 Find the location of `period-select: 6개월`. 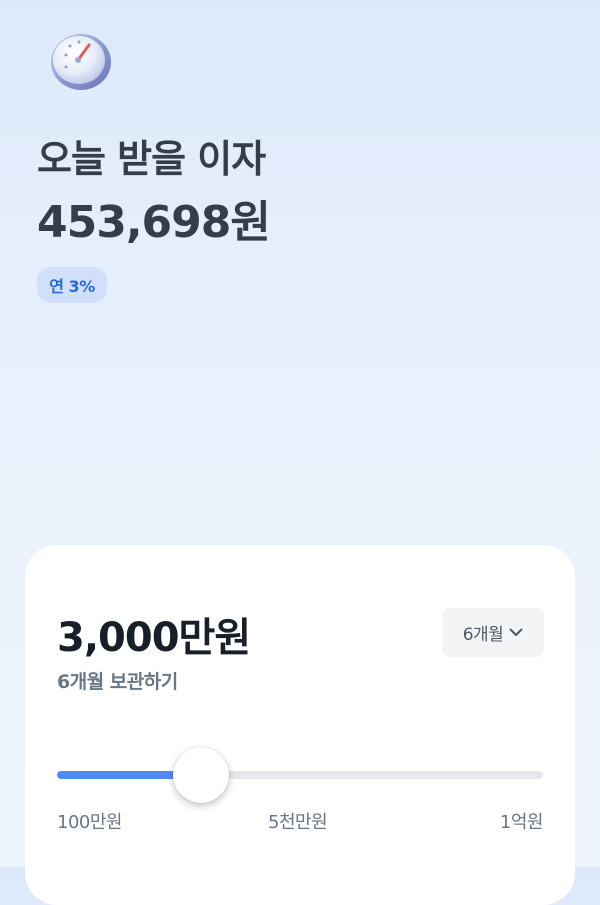

period-select: 6개월 is located at coordinates (493, 632).